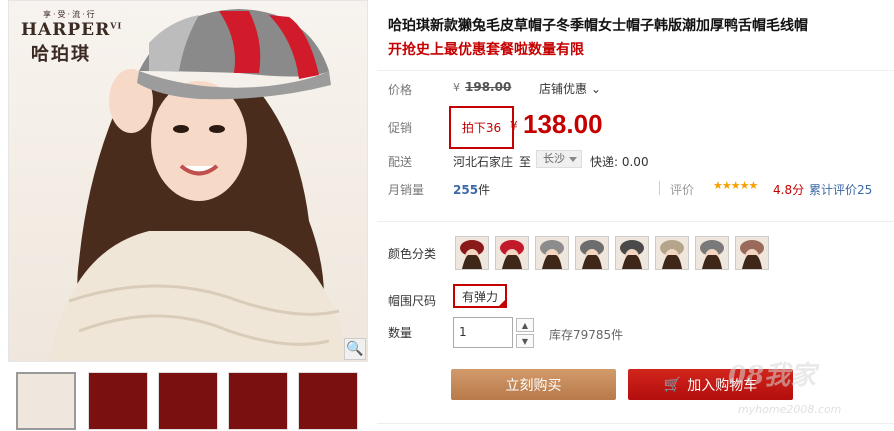  What do you see at coordinates (400, 90) in the screenshot?
I see `price-label: 价格` at bounding box center [400, 90].